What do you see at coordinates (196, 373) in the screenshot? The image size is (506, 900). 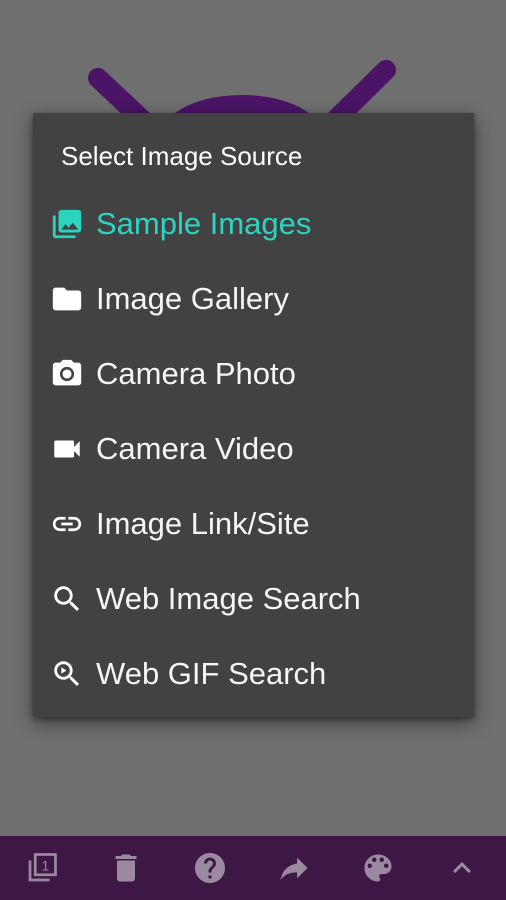 I see `menu-item-label: Camera Photo` at bounding box center [196, 373].